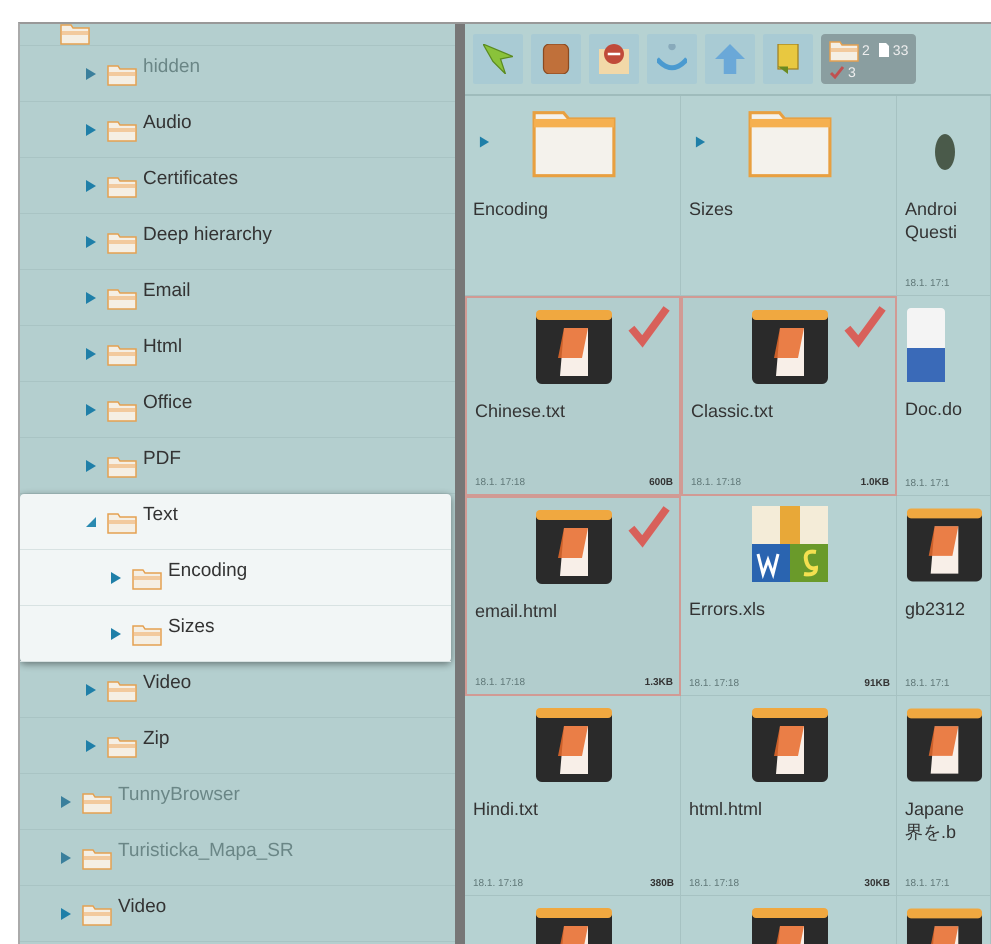  Describe the element at coordinates (160, 510) in the screenshot. I see `folder-label: Text` at that location.